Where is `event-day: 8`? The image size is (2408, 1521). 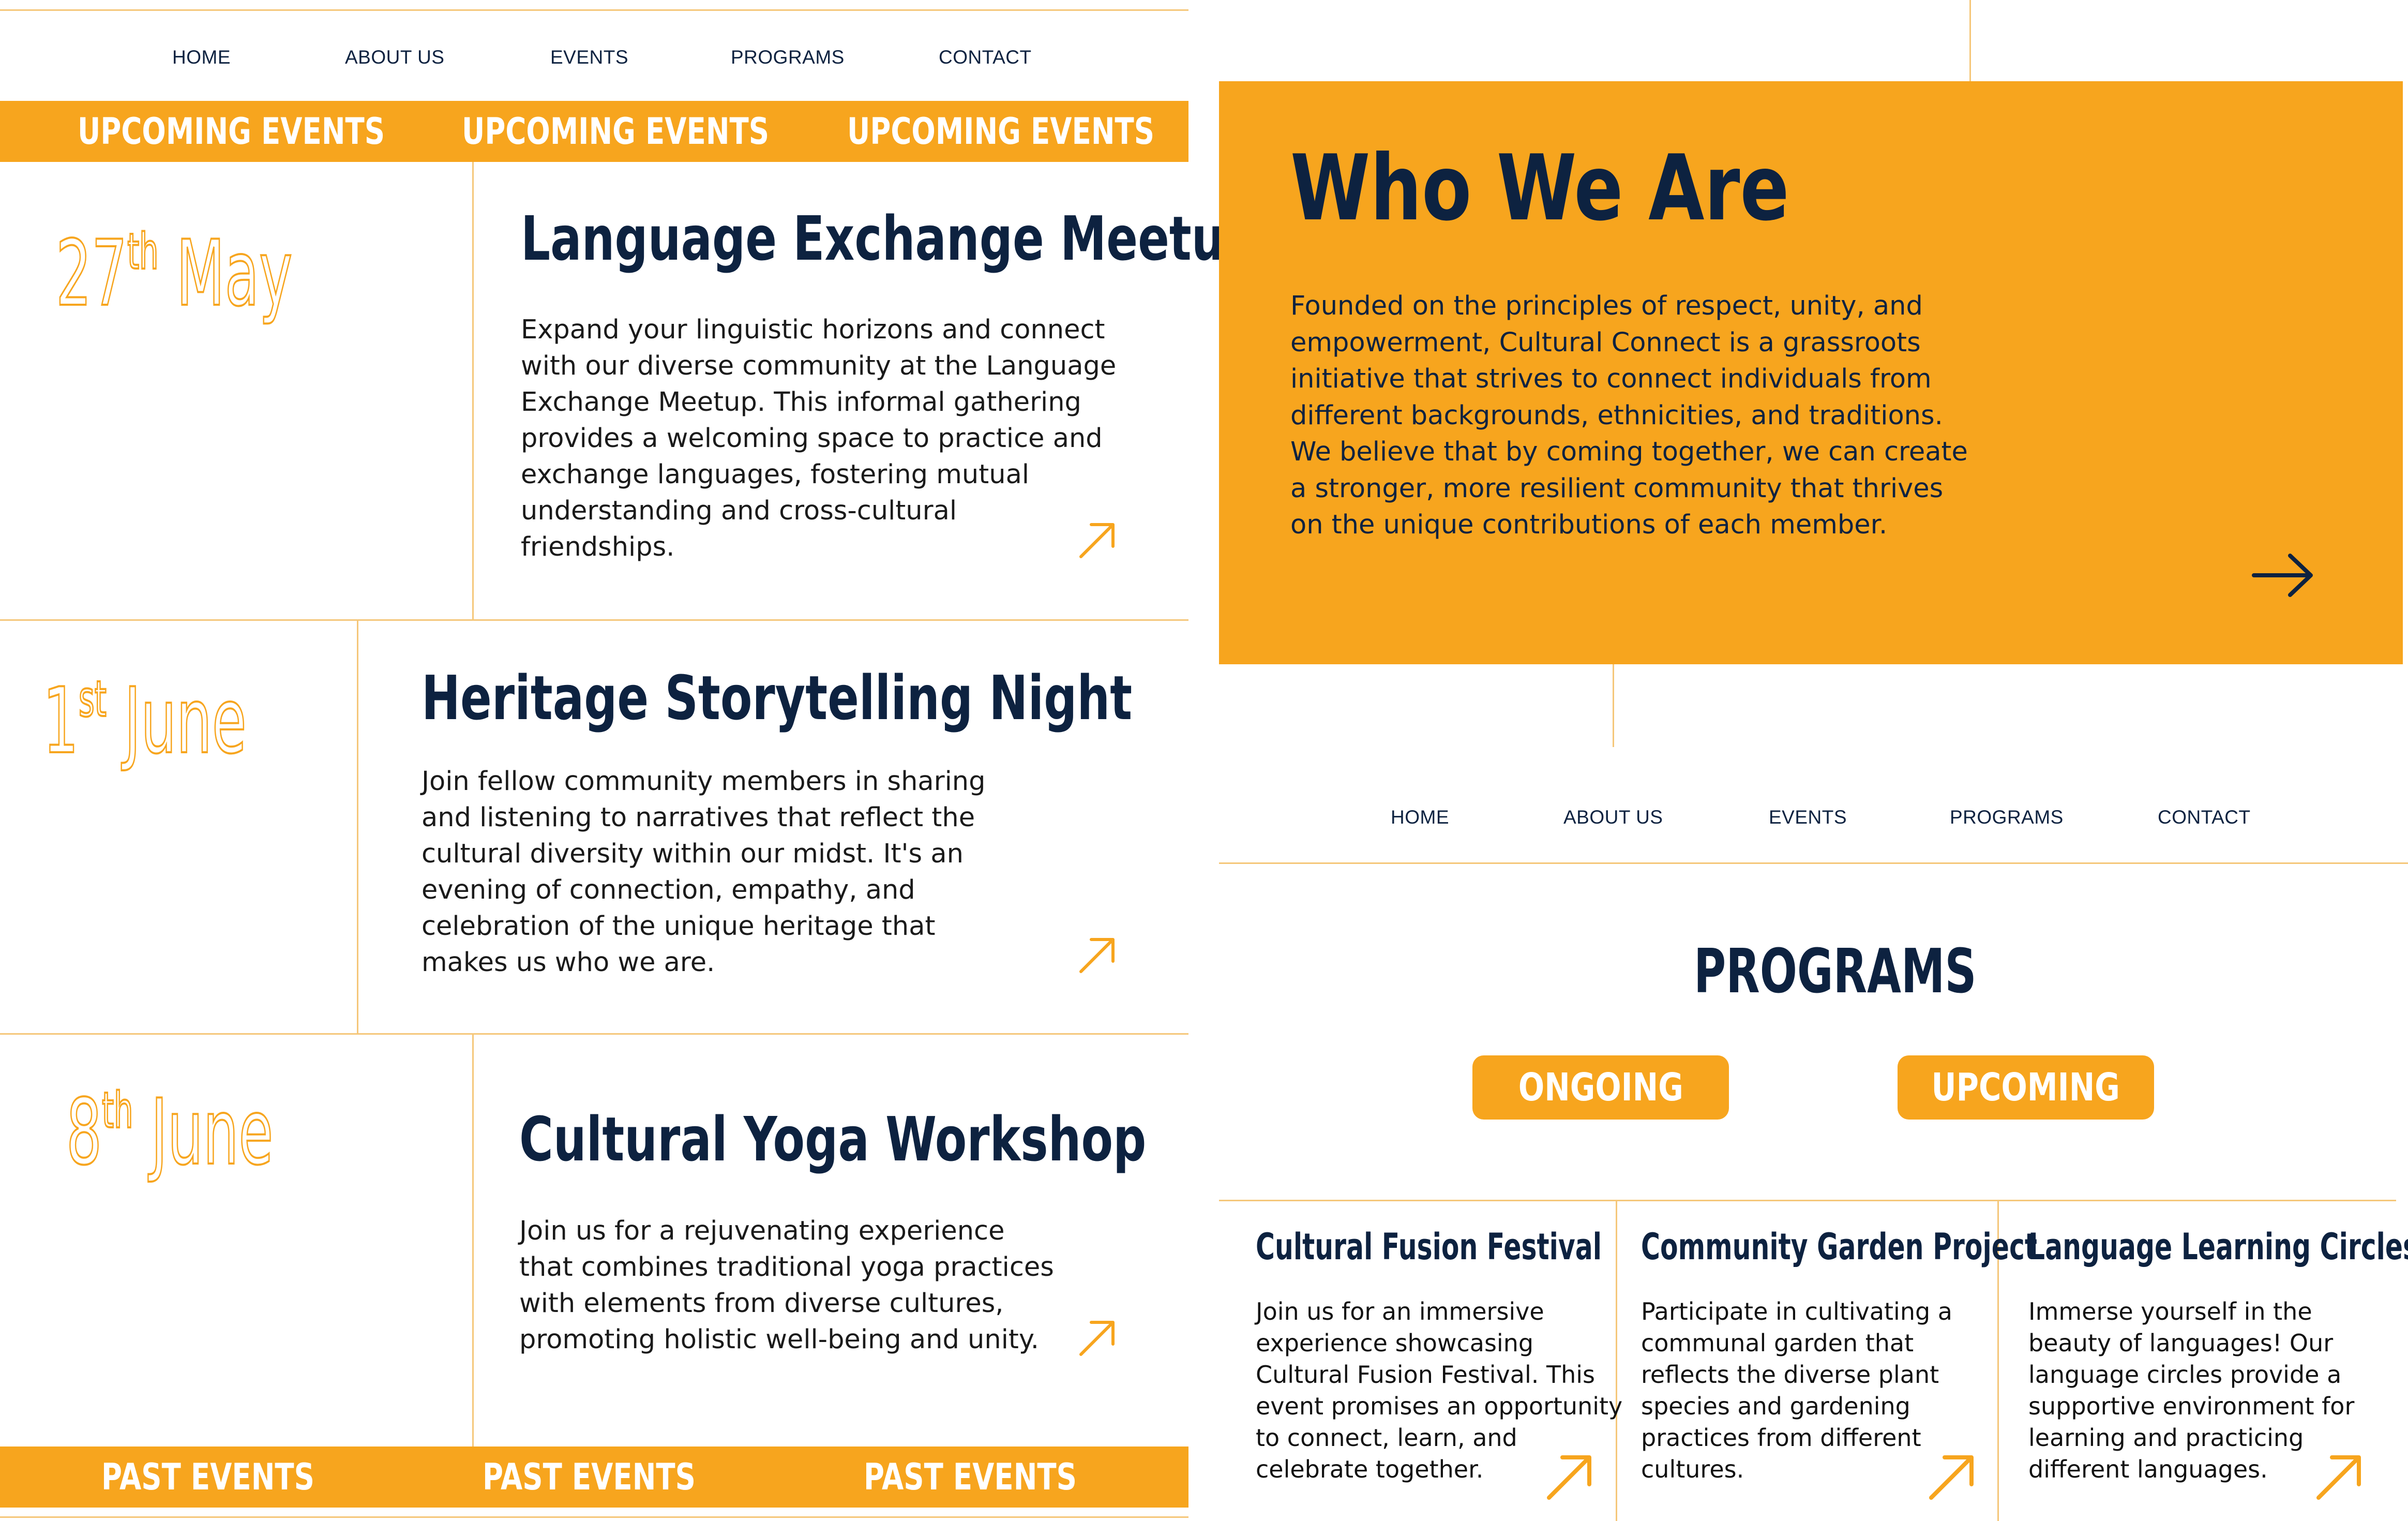
event-day: 8 is located at coordinates (84, 1132).